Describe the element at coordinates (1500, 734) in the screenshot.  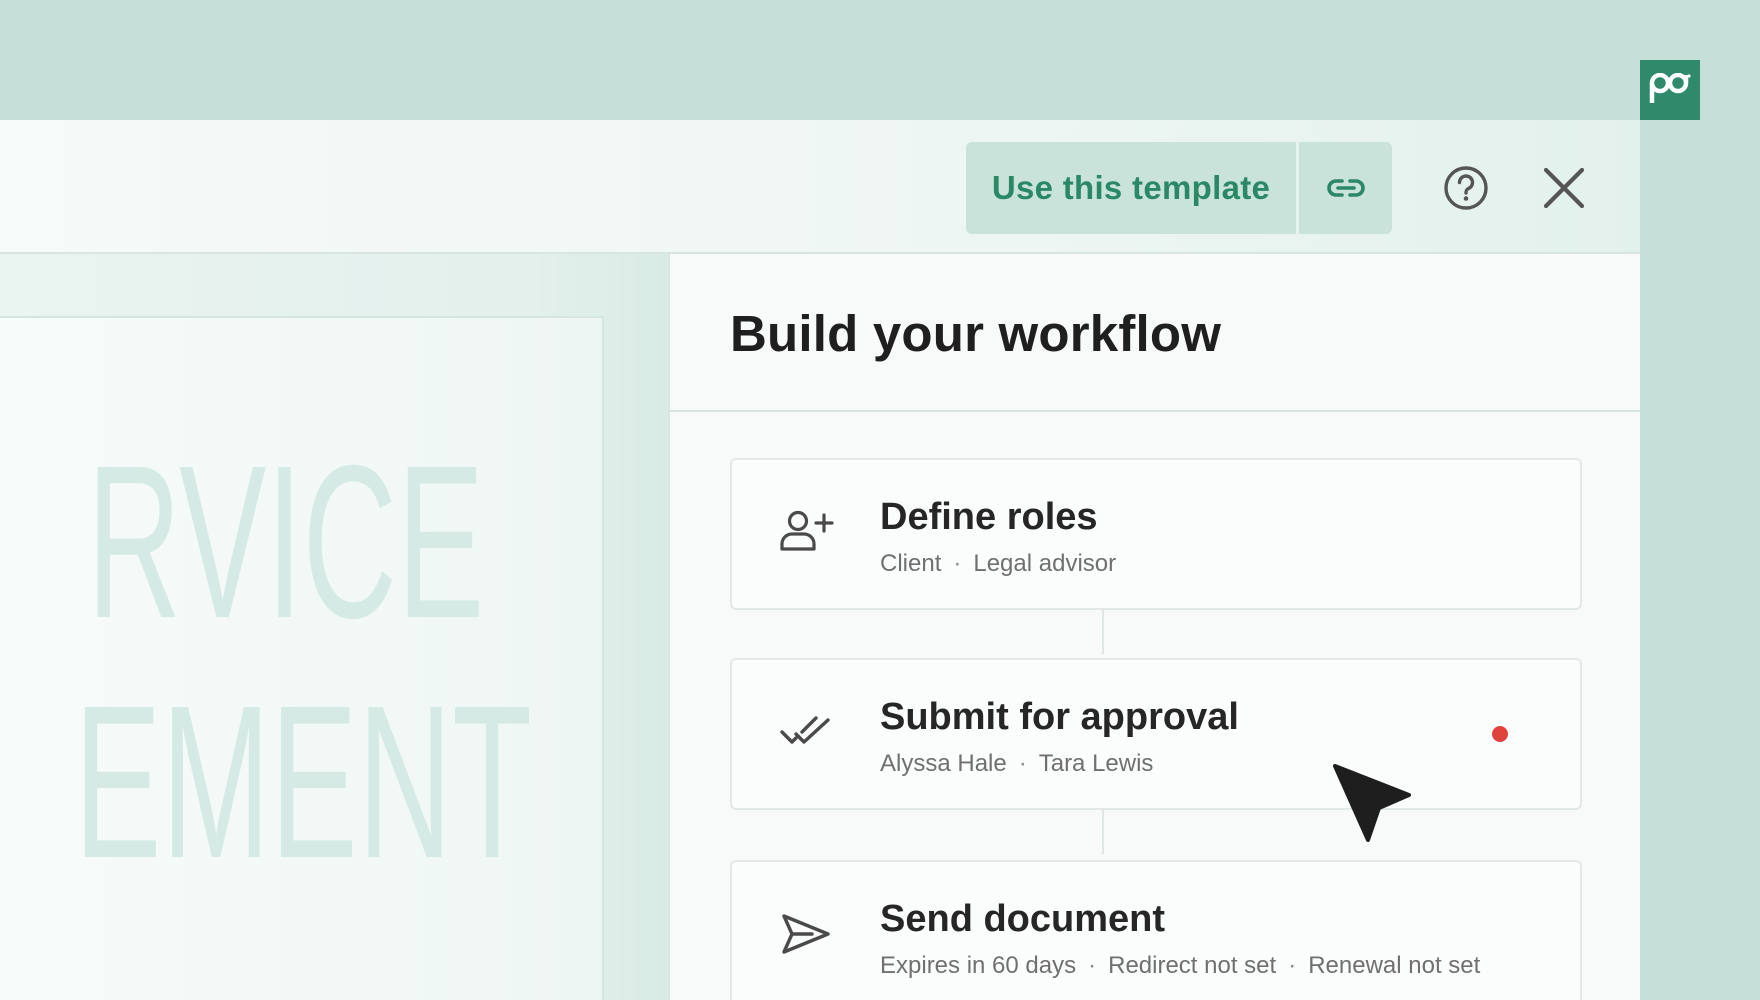
I see `status-dot` at that location.